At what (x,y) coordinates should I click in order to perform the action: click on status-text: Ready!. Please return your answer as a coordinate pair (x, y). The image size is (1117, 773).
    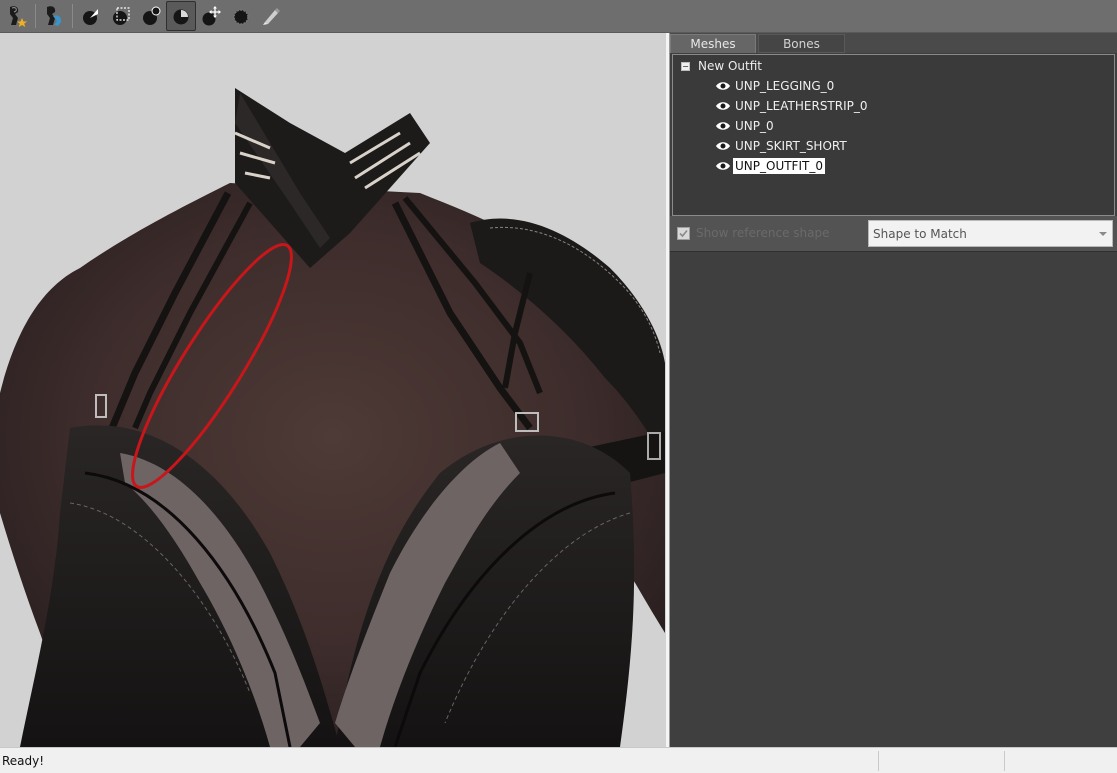
    Looking at the image, I should click on (23, 761).